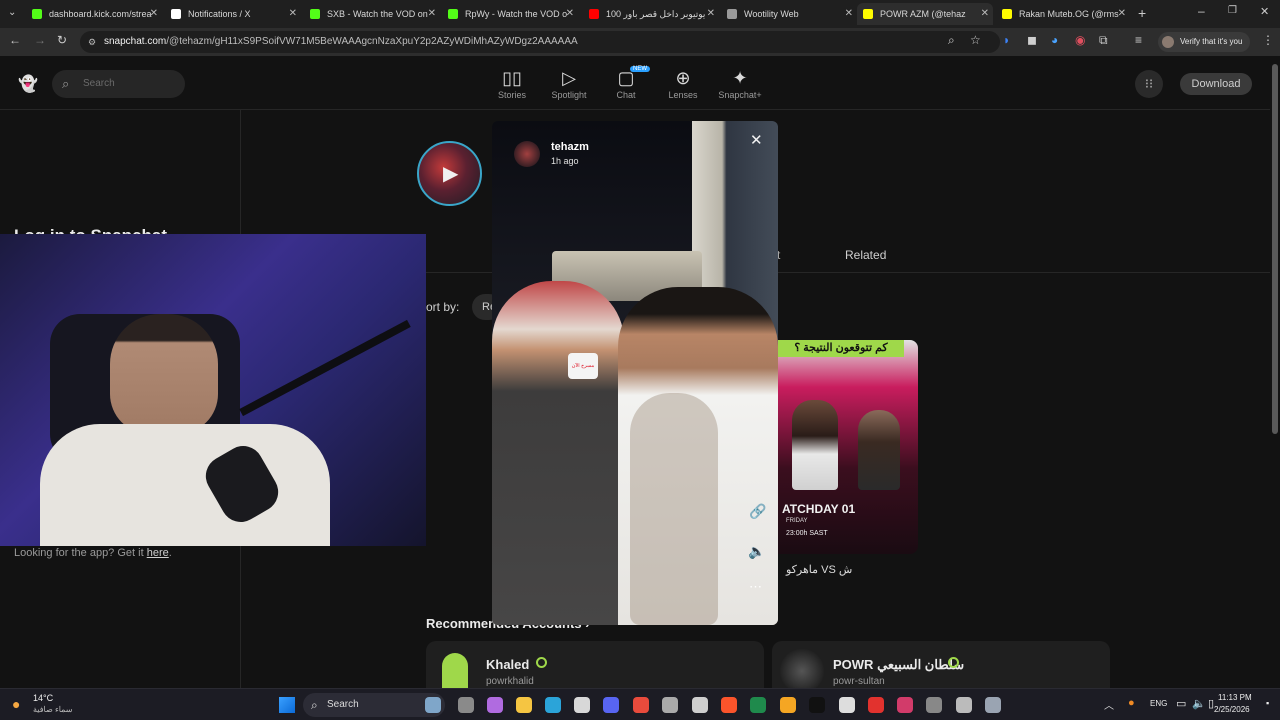 The width and height of the screenshot is (1280, 720). What do you see at coordinates (626, 83) in the screenshot?
I see `nav-chat: ▢ Chat NEW` at bounding box center [626, 83].